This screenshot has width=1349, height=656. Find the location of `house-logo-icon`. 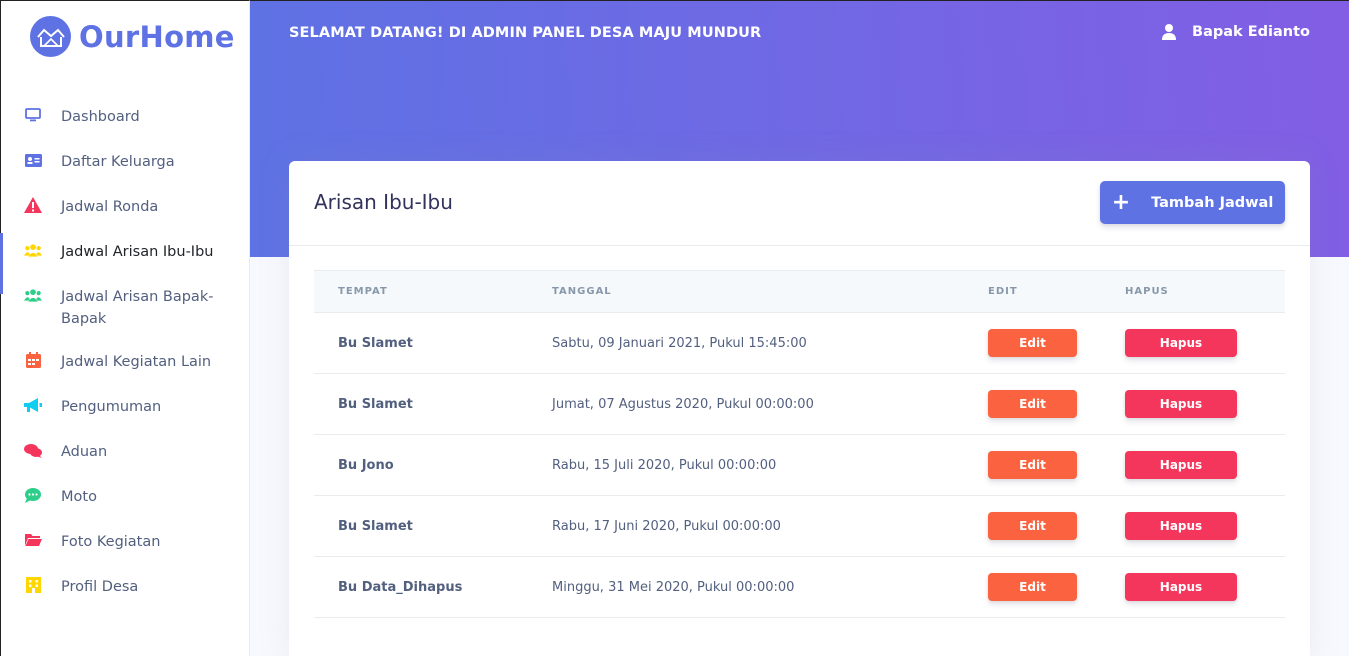

house-logo-icon is located at coordinates (50, 36).